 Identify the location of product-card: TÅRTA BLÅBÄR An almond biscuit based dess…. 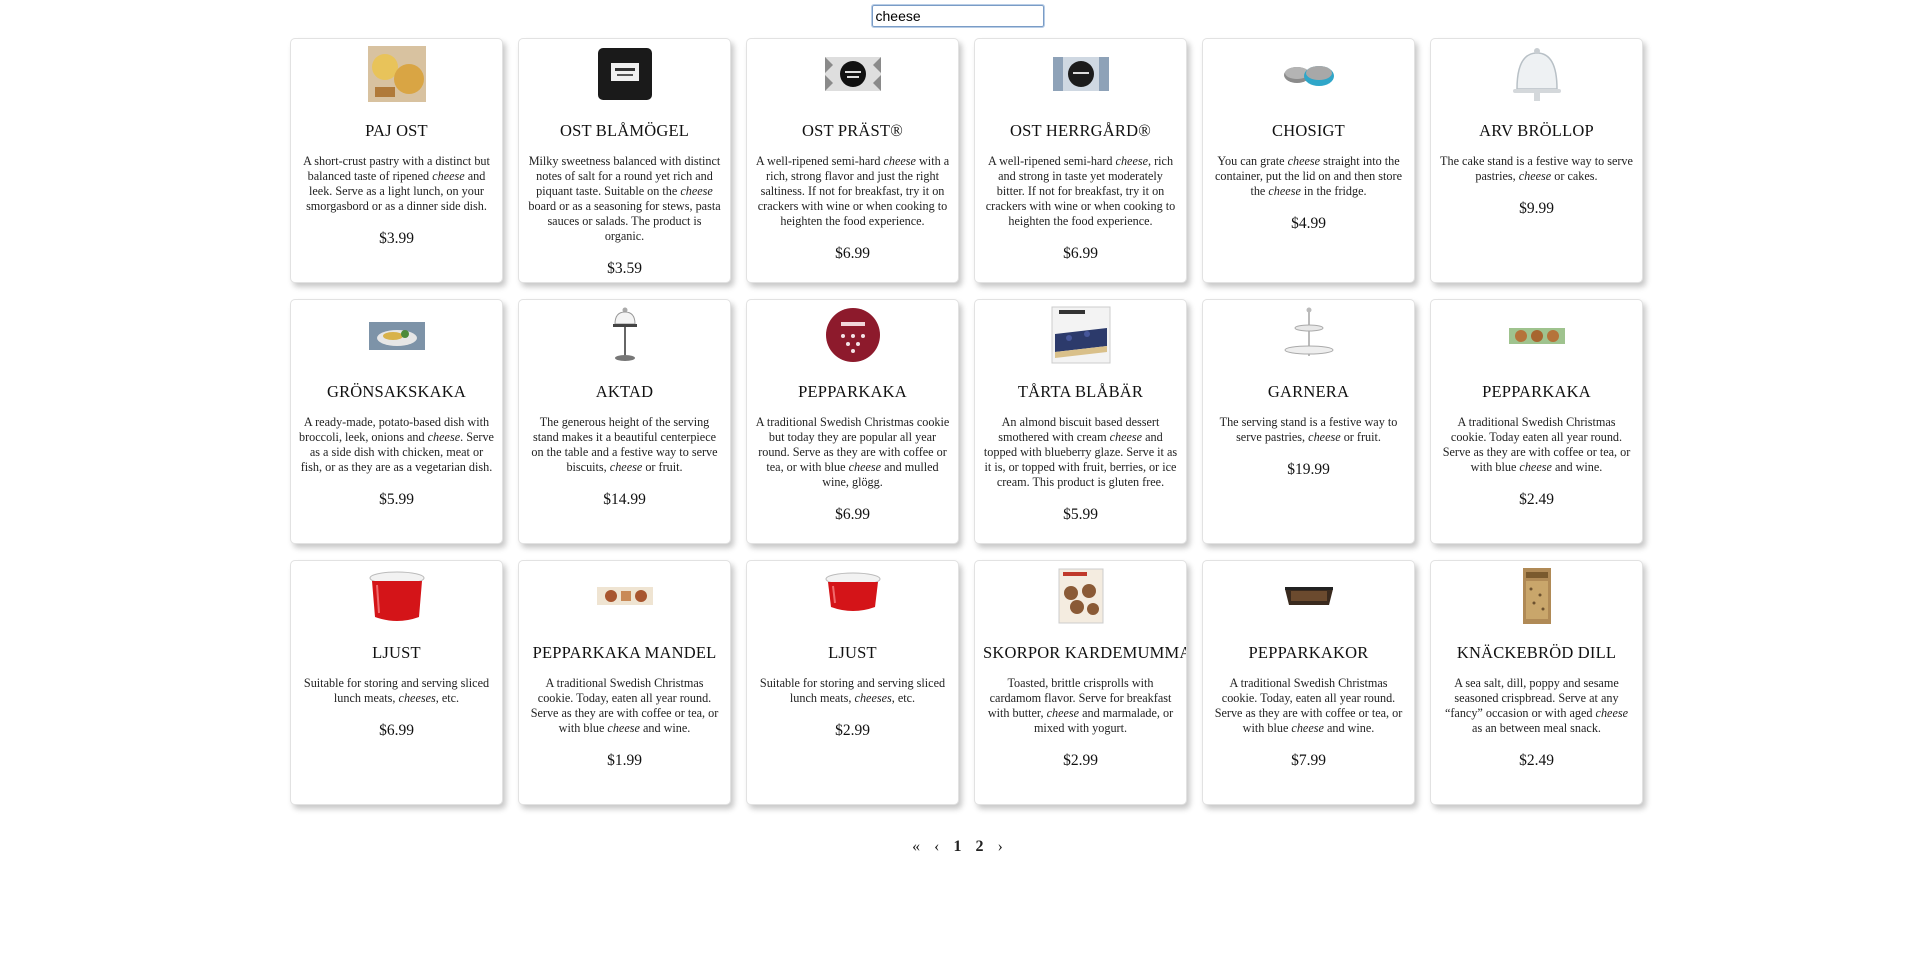
(1080, 421).